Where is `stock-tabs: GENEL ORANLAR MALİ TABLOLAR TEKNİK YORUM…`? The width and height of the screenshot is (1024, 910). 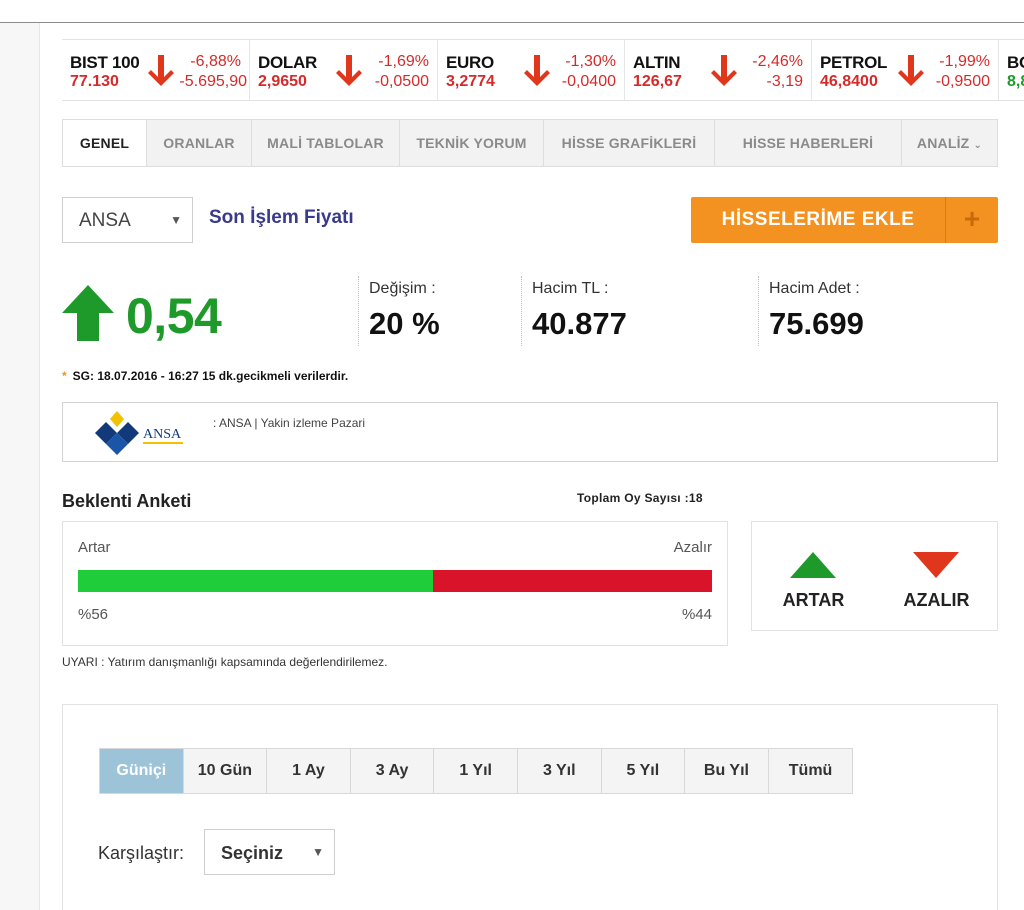 stock-tabs: GENEL ORANLAR MALİ TABLOLAR TEKNİK YORUM… is located at coordinates (530, 143).